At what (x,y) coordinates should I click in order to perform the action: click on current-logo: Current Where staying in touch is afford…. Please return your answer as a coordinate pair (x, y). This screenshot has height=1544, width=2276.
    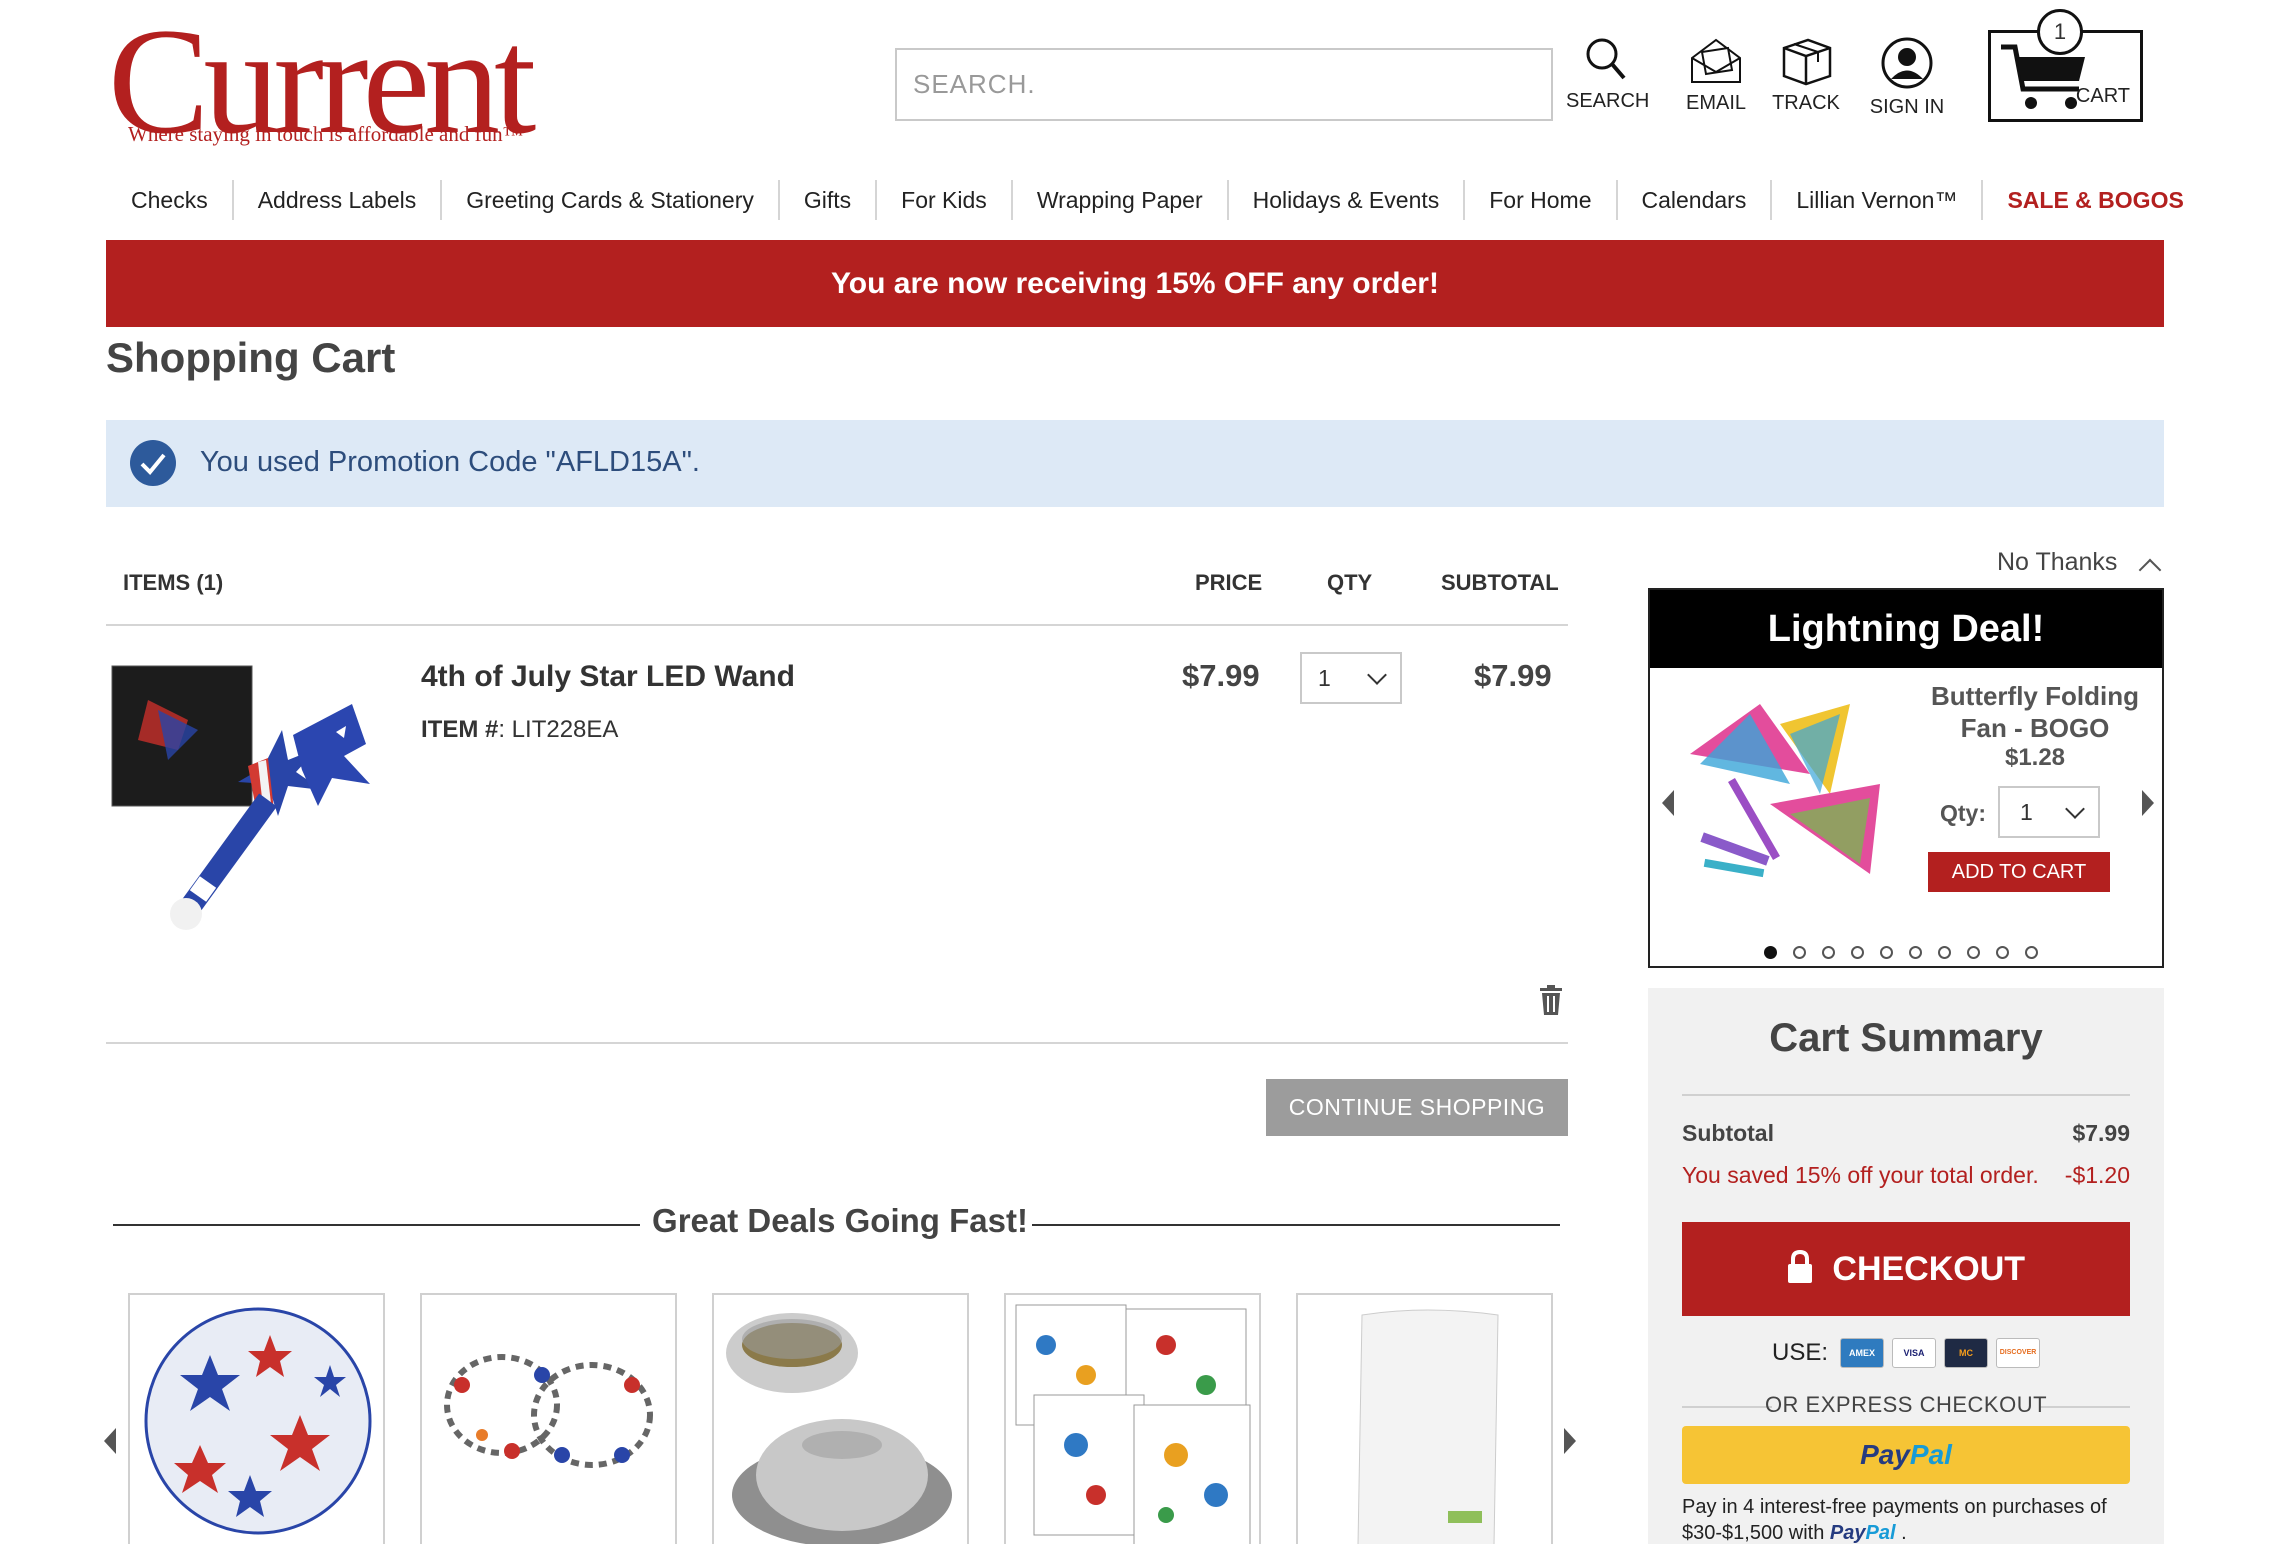
    Looking at the image, I should click on (348, 81).